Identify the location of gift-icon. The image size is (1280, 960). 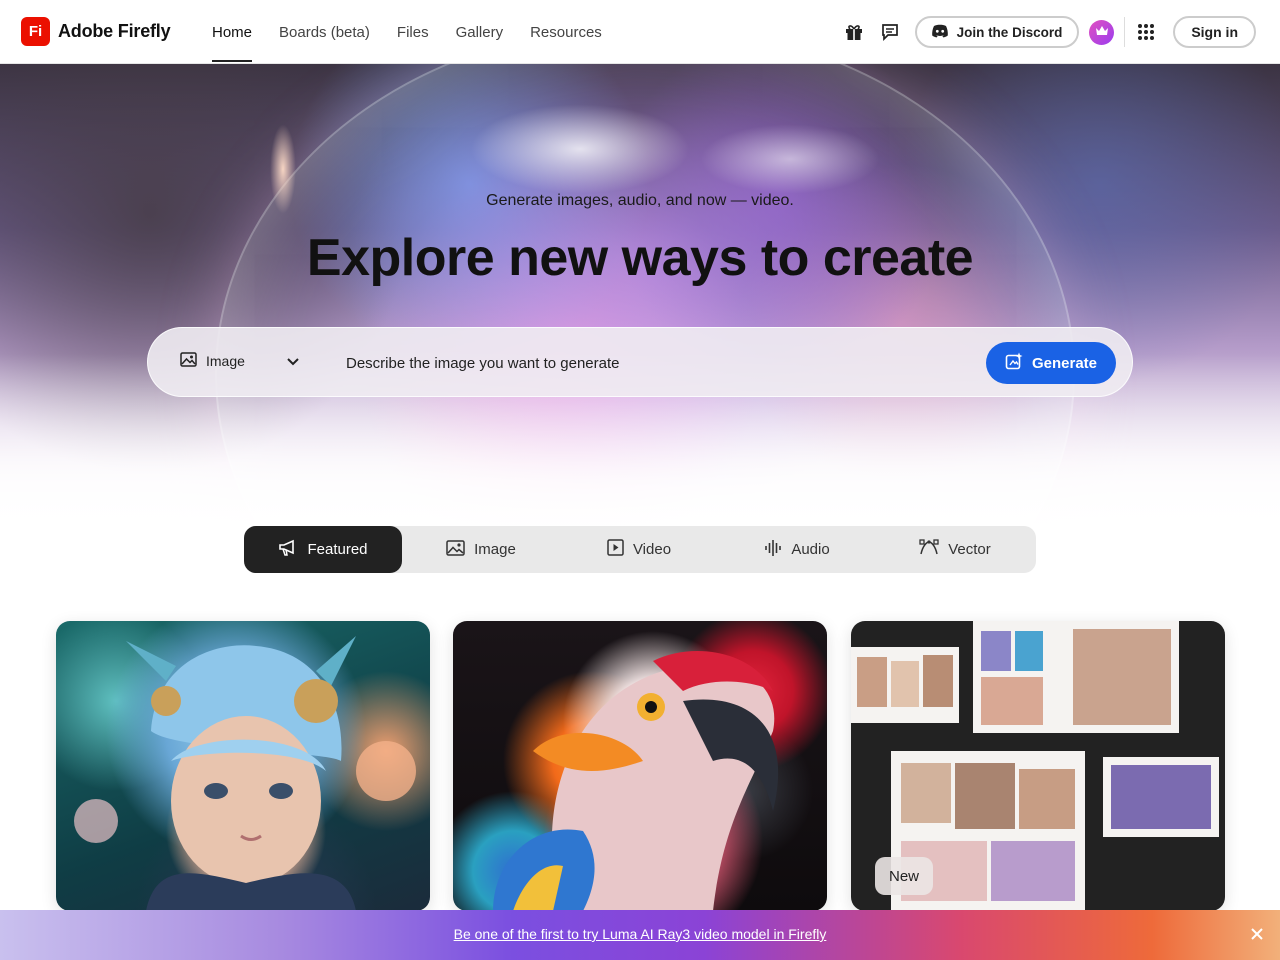
(854, 32).